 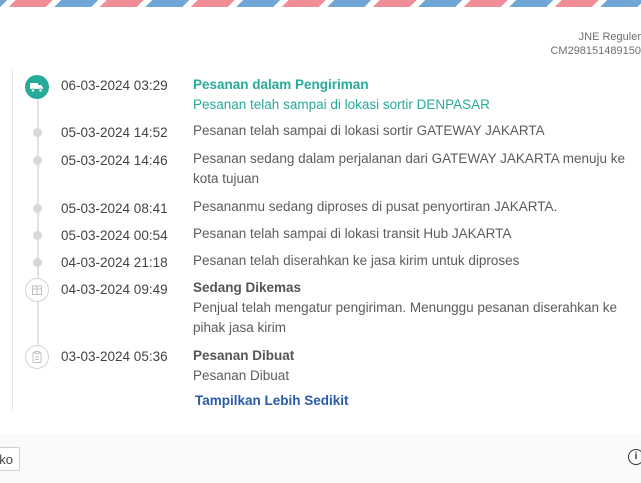 What do you see at coordinates (272, 400) in the screenshot?
I see `show-less-link: Tampilkan Lebih Sedikit` at bounding box center [272, 400].